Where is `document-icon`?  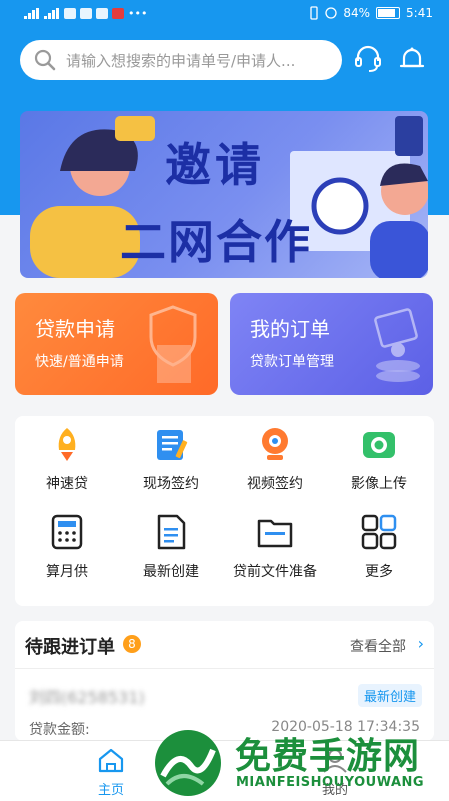
document-icon is located at coordinates (171, 532).